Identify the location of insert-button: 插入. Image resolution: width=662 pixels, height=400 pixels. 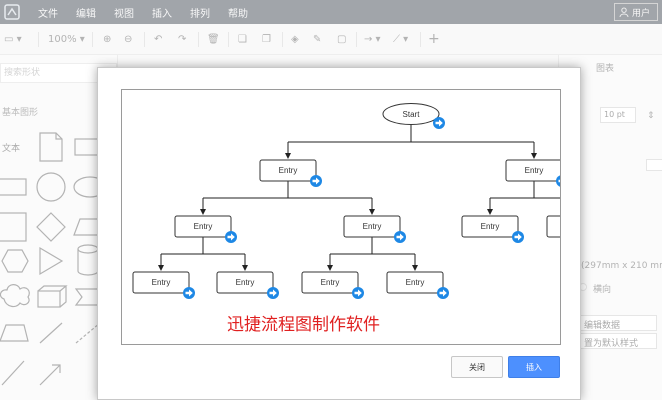
(534, 367).